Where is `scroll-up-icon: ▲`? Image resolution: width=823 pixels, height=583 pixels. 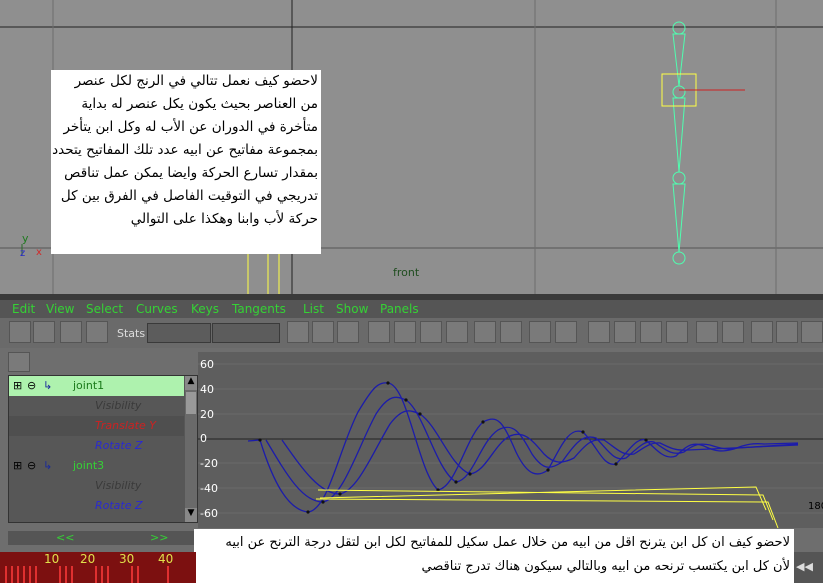
scroll-up-icon: ▲ is located at coordinates (191, 383).